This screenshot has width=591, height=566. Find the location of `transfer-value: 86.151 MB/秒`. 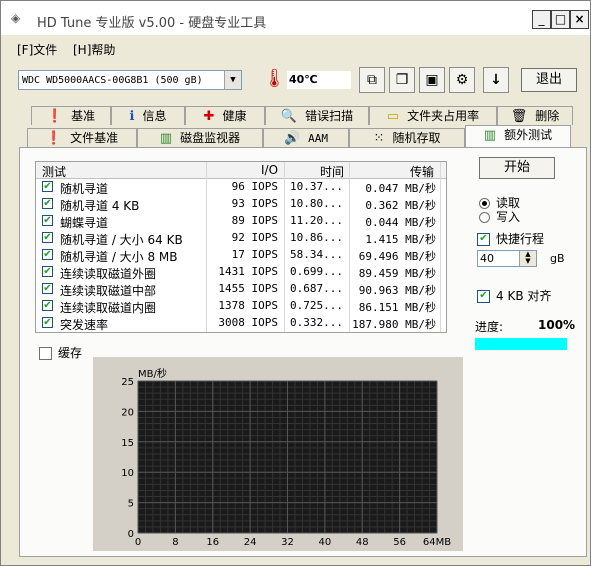

transfer-value: 86.151 MB/秒 is located at coordinates (397, 307).